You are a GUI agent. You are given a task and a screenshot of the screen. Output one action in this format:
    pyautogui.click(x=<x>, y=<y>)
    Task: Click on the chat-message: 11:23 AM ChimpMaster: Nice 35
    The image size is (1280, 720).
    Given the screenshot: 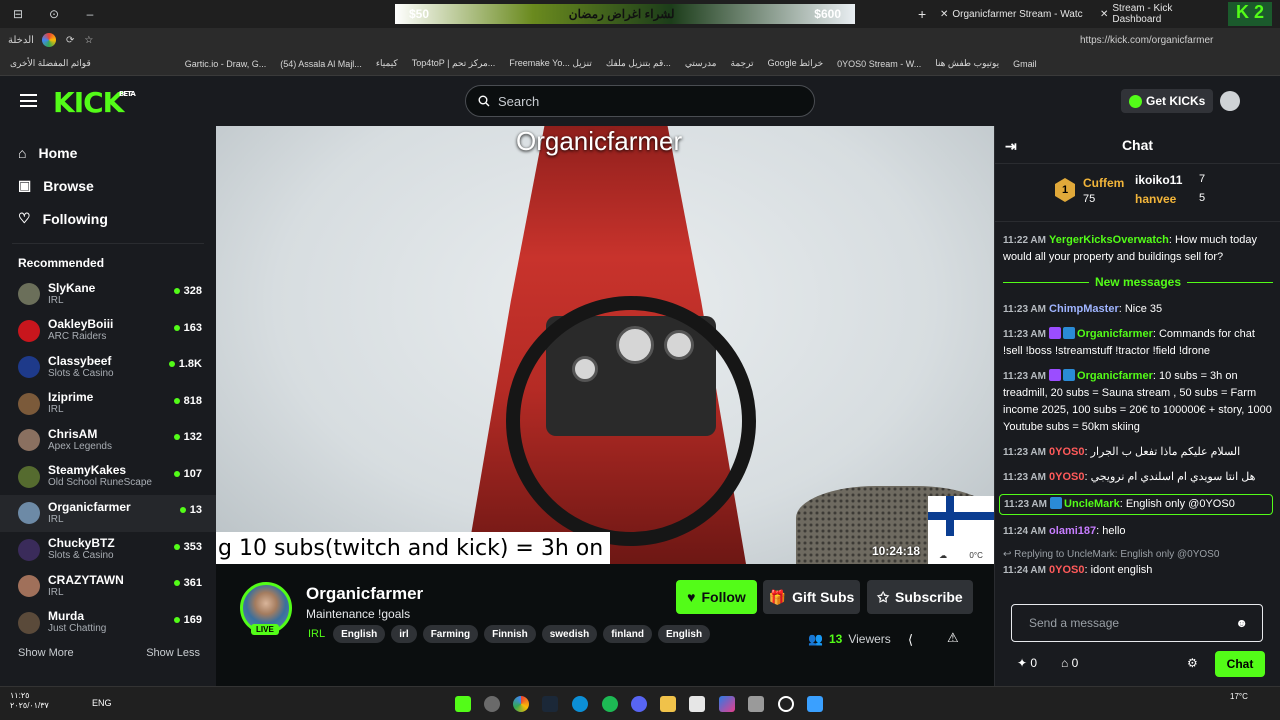 What is the action you would take?
    pyautogui.click(x=1138, y=309)
    